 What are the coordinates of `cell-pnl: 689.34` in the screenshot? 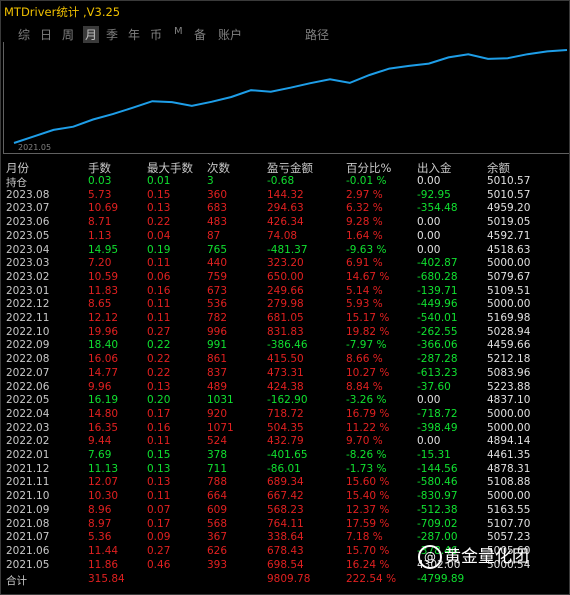 It's located at (285, 482).